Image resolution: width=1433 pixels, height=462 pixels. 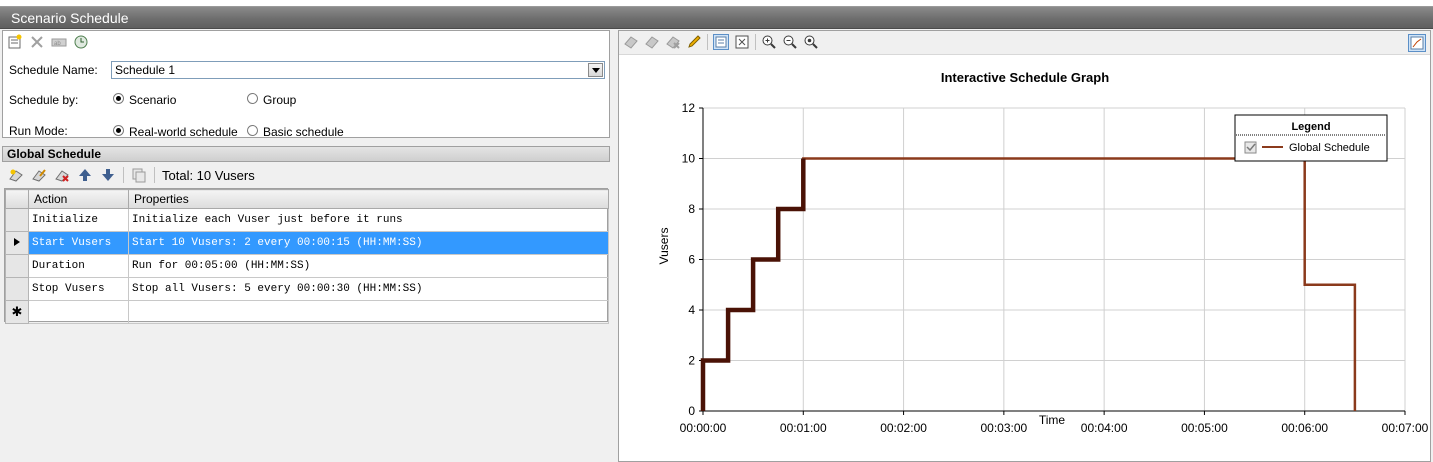 I want to click on legend-toggle-icon, so click(x=721, y=42).